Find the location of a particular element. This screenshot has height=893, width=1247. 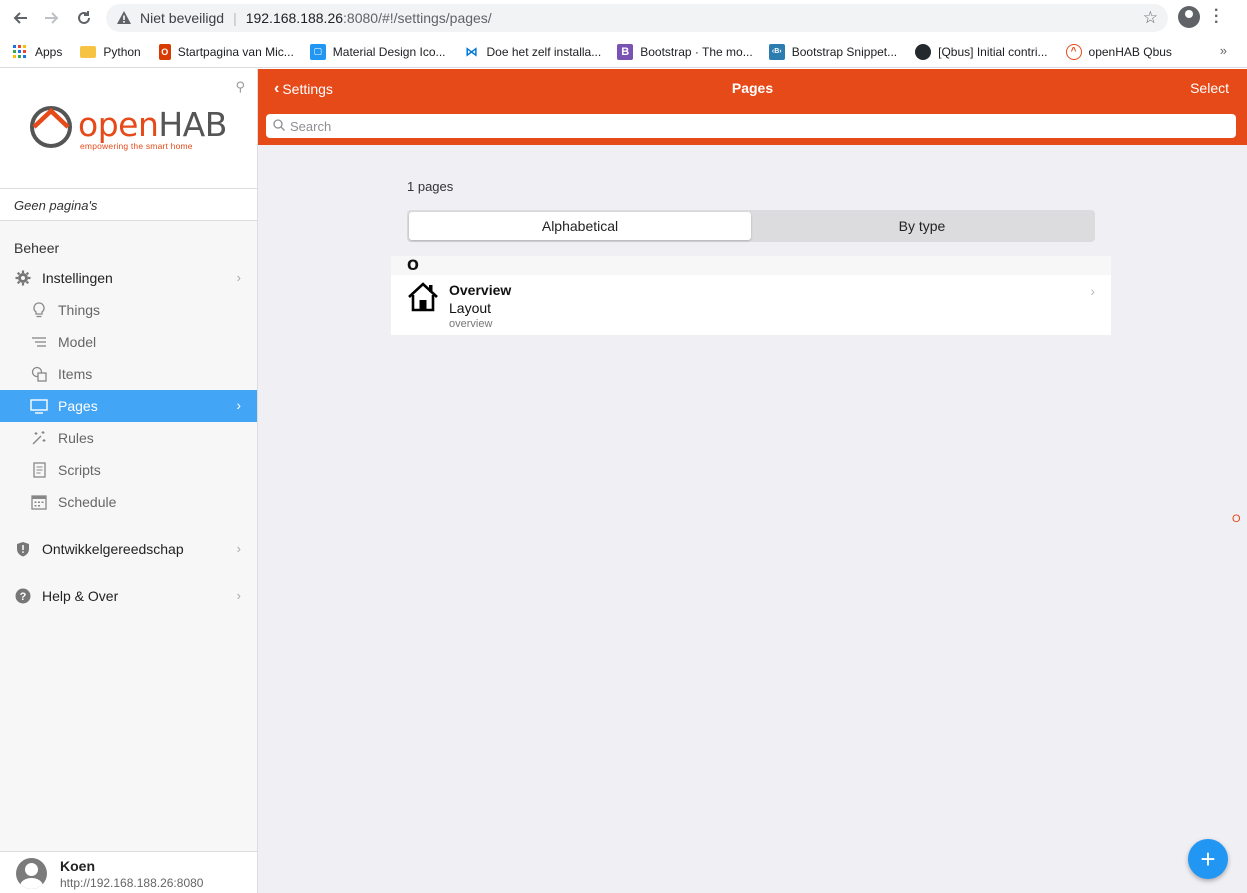

bookmark-python: Python is located at coordinates (110, 51).